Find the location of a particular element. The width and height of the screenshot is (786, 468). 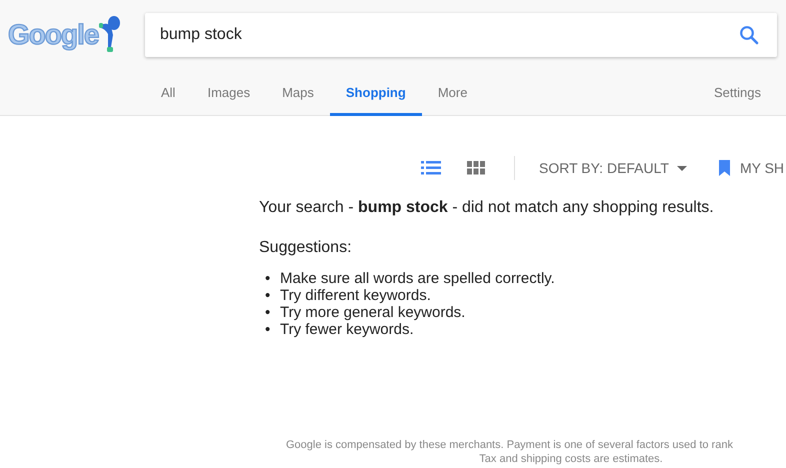

sort-dropdown: SORT BY: DEFAULT is located at coordinates (613, 168).